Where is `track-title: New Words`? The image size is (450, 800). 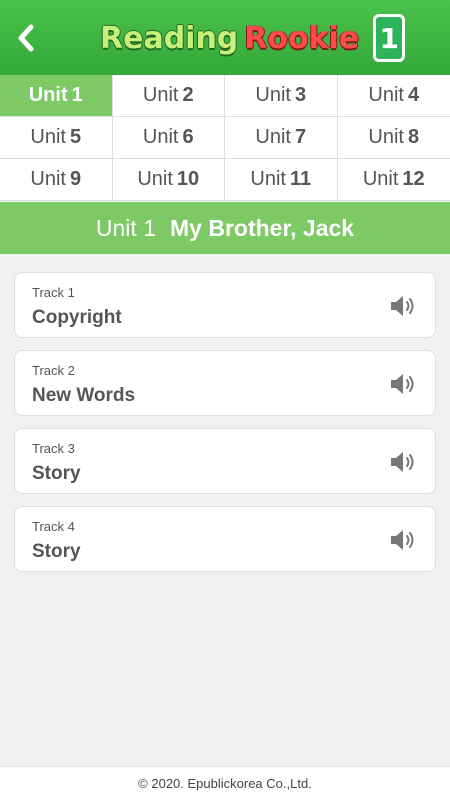
track-title: New Words is located at coordinates (84, 395).